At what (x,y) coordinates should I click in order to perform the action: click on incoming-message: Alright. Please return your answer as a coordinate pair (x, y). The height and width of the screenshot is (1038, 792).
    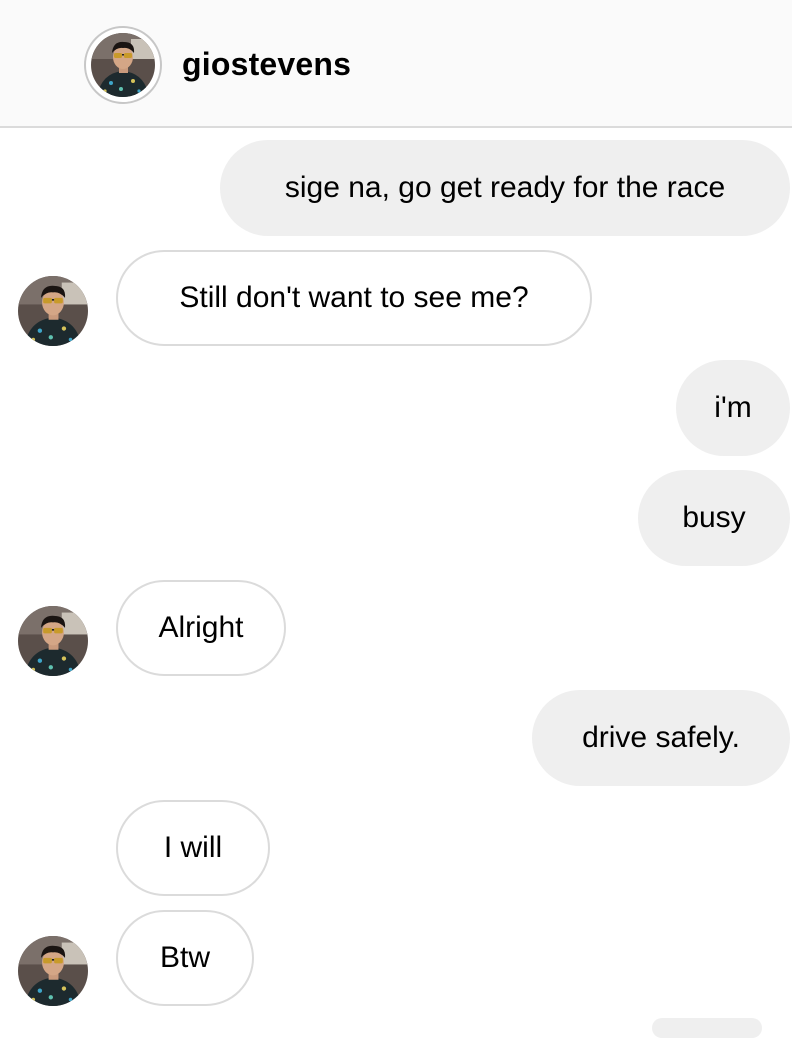
    Looking at the image, I should click on (201, 628).